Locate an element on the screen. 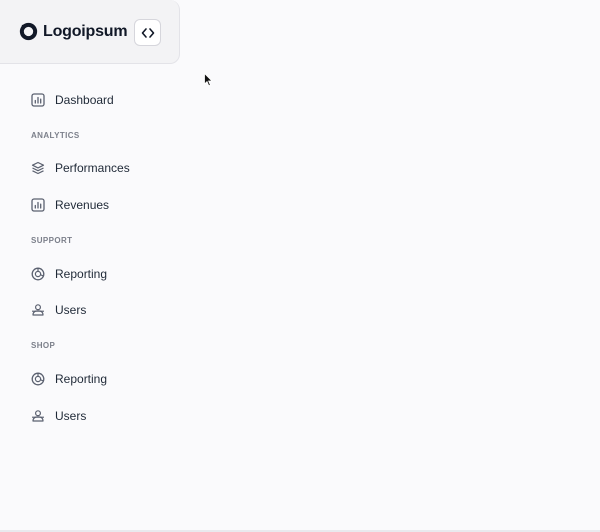  layers-icon is located at coordinates (38, 168).